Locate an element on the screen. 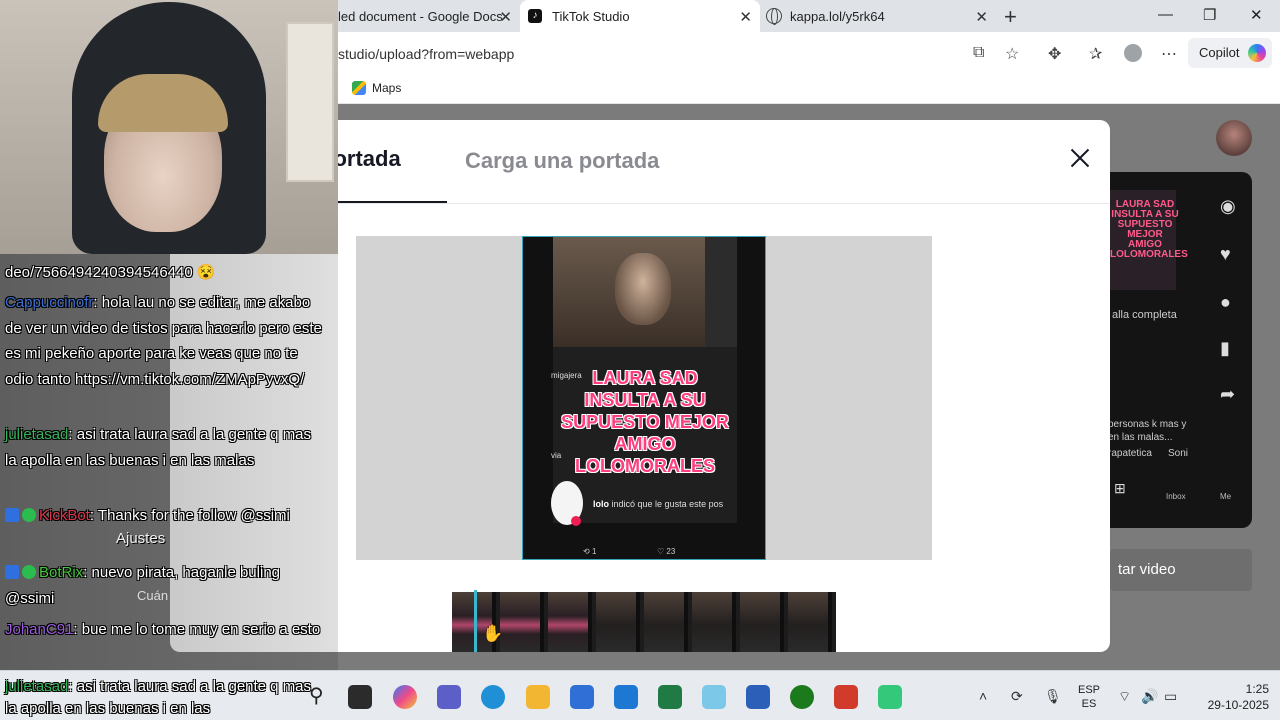 The width and height of the screenshot is (1280, 720). nav-inbox-label: Inbox is located at coordinates (1176, 496).